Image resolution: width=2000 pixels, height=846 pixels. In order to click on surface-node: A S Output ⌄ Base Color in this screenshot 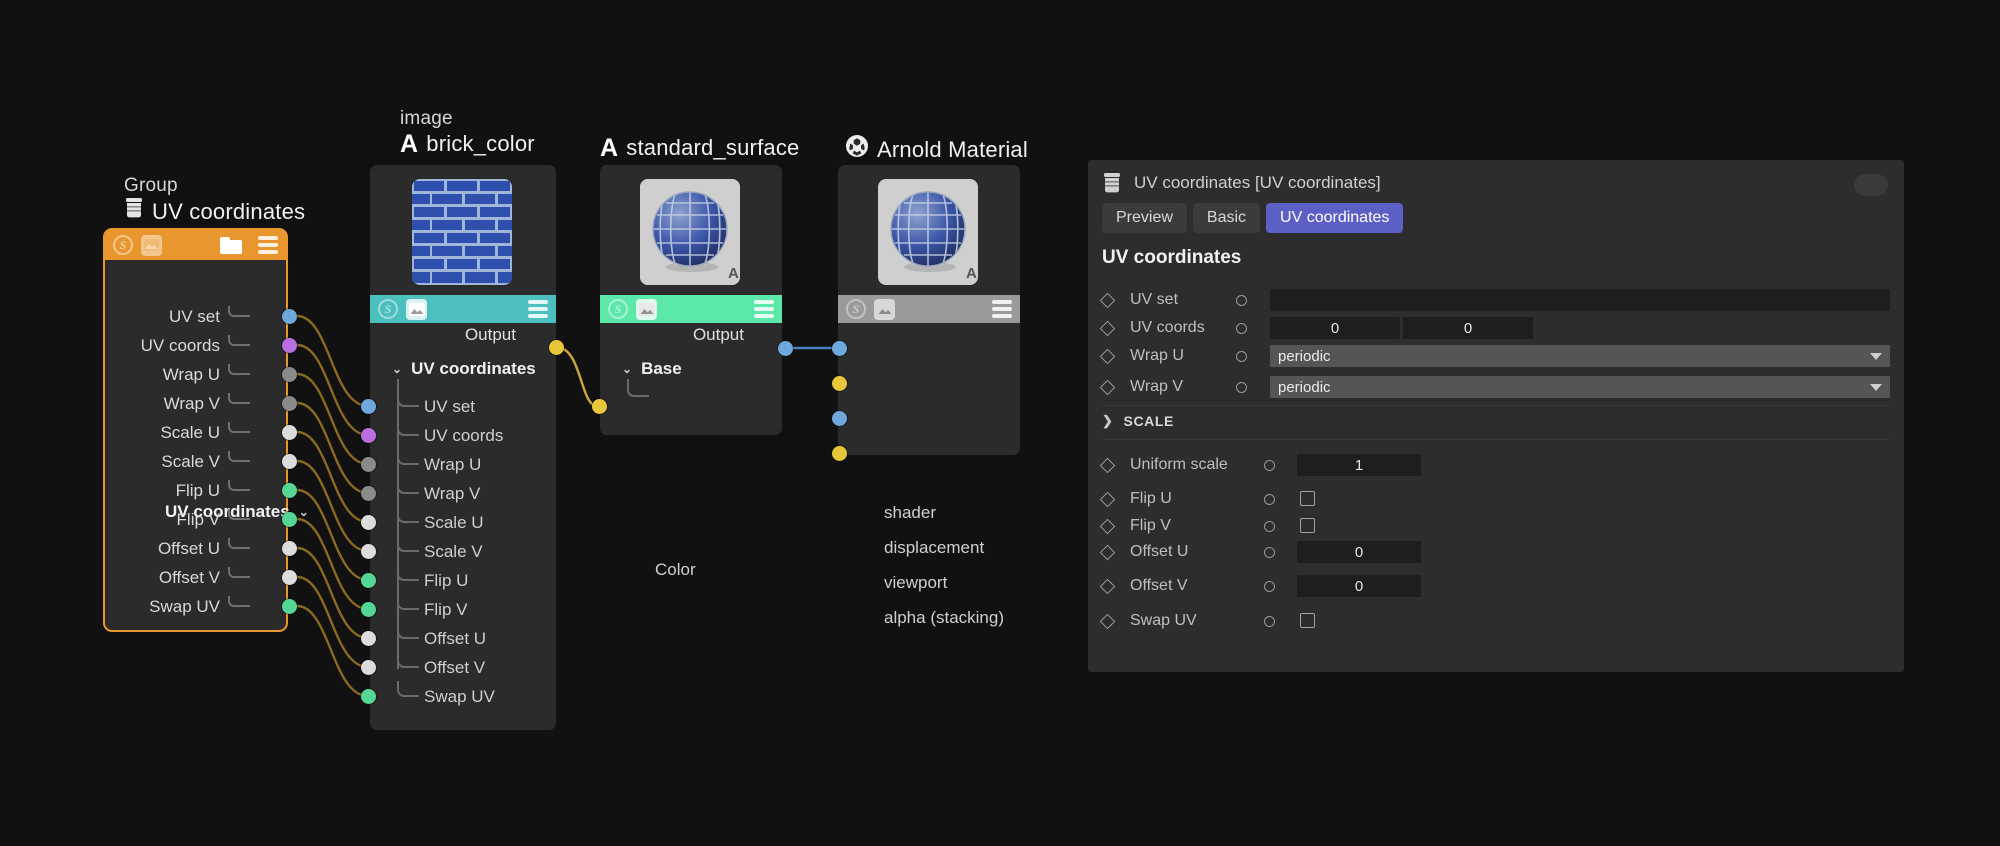, I will do `click(691, 372)`.